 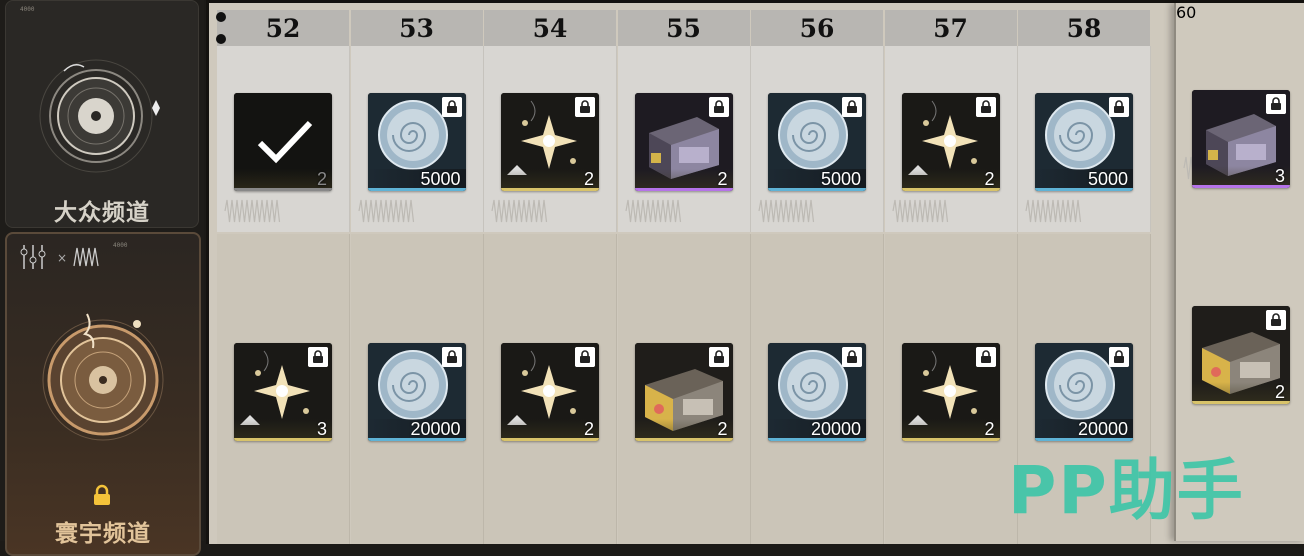 What do you see at coordinates (1241, 139) in the screenshot?
I see `reward-item-purple-box: 3` at bounding box center [1241, 139].